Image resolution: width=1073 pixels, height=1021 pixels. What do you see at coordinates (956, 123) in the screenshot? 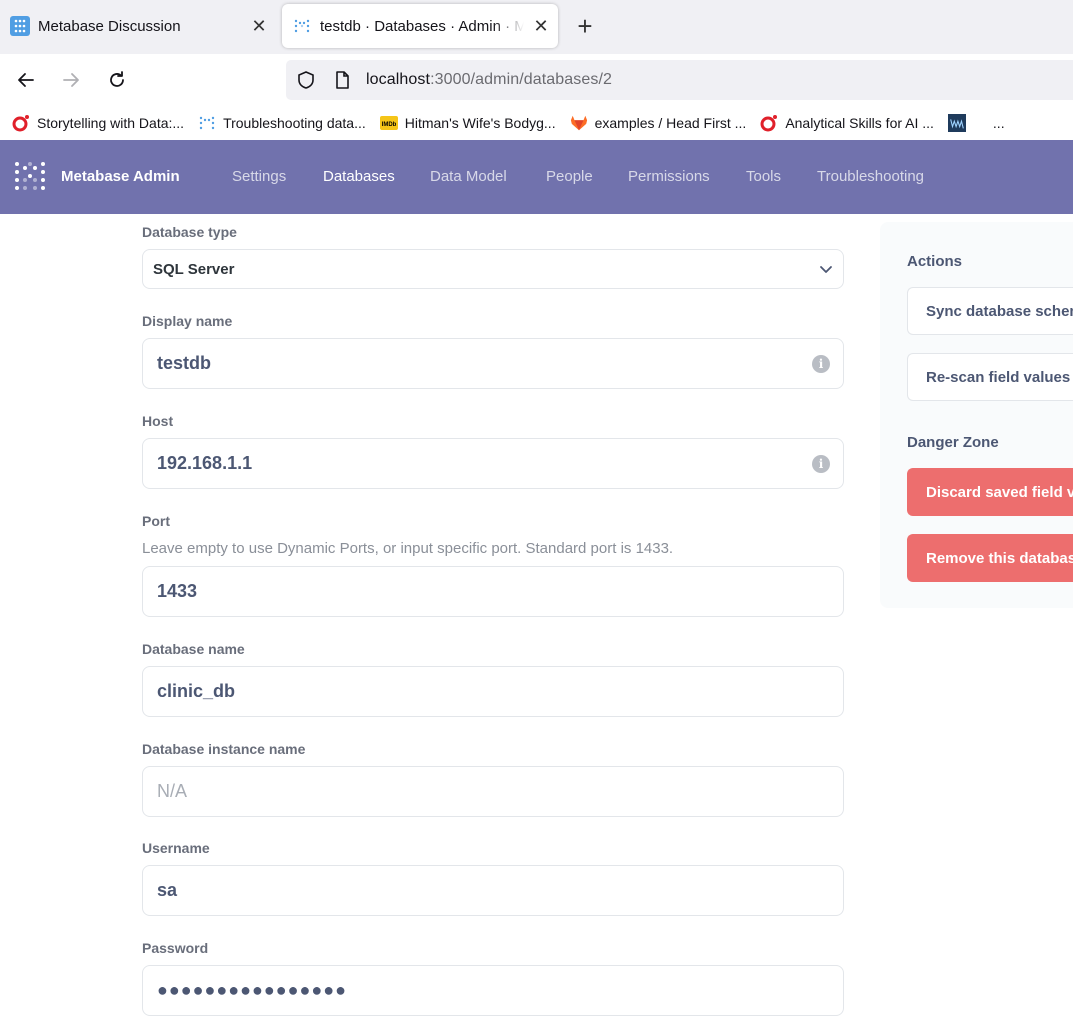
I see `site-icon` at bounding box center [956, 123].